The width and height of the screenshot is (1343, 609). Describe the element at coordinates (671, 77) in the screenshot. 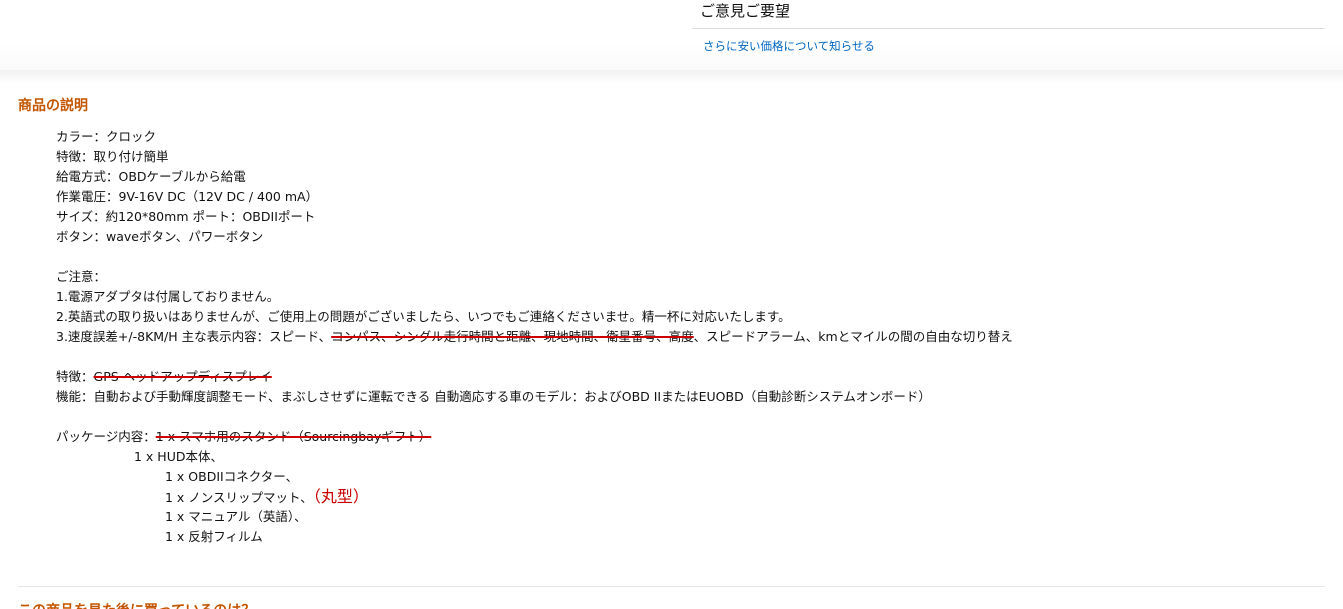

I see `section-shadow` at that location.